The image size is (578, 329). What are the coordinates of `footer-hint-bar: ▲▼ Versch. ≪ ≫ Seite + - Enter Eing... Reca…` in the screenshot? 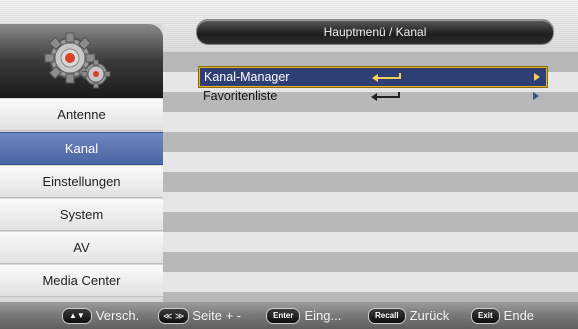 It's located at (289, 315).